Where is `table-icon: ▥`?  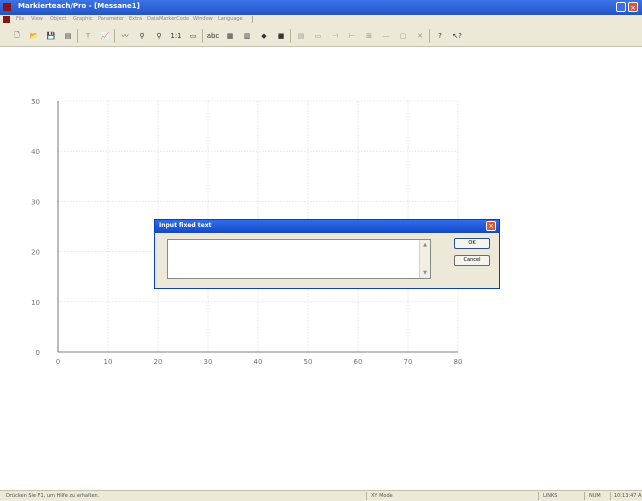
table-icon: ▥ is located at coordinates (247, 36).